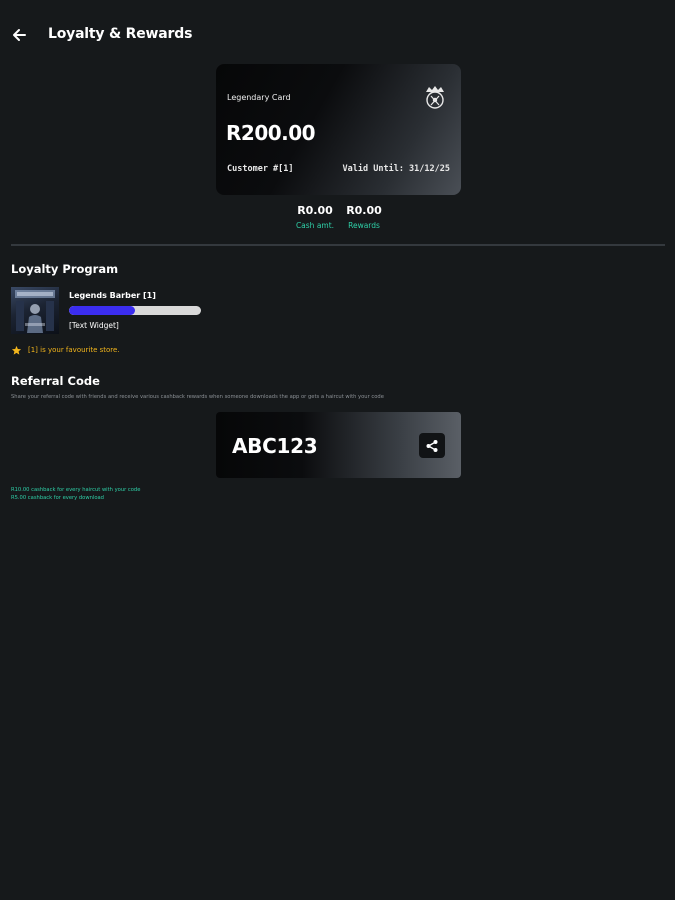  I want to click on page-title: Loyalty & Rewards, so click(120, 34).